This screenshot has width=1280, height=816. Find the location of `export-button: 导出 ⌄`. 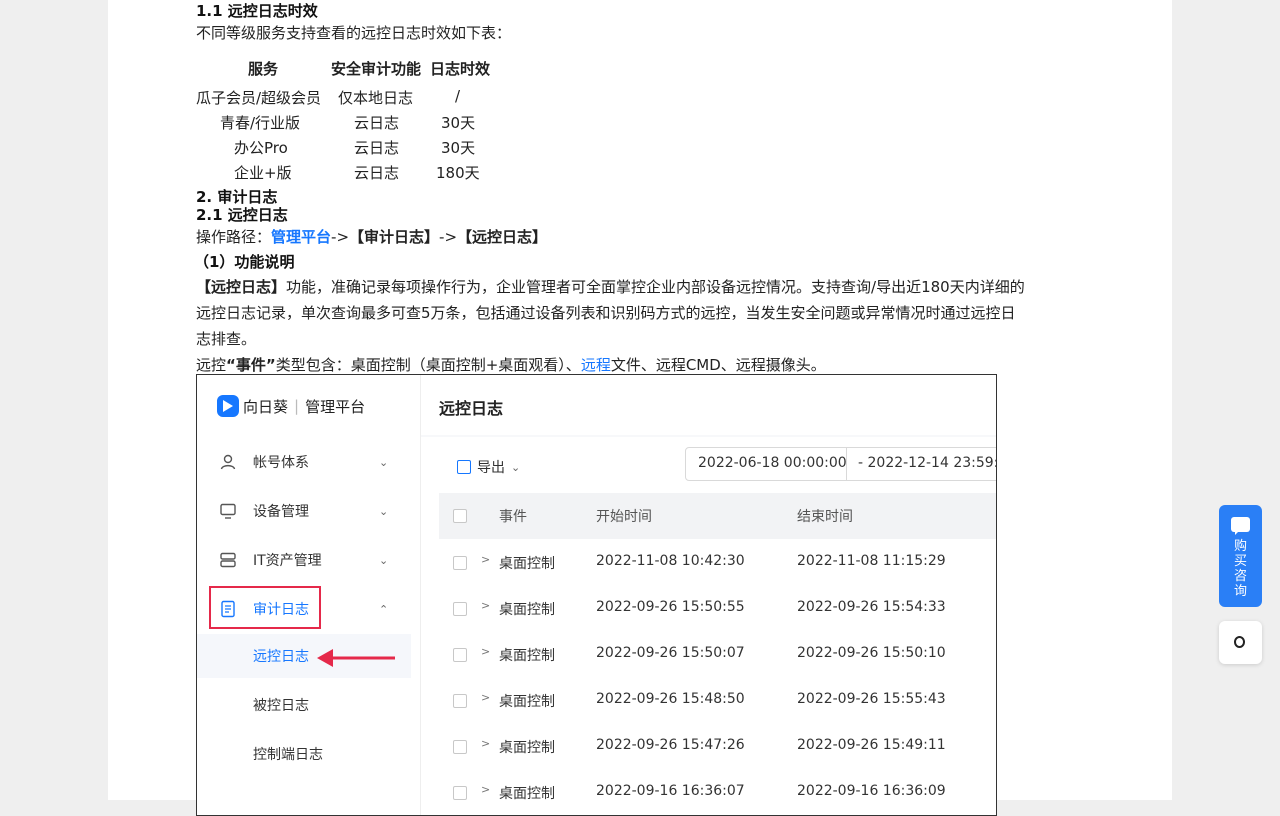

export-button: 导出 ⌄ is located at coordinates (488, 467).